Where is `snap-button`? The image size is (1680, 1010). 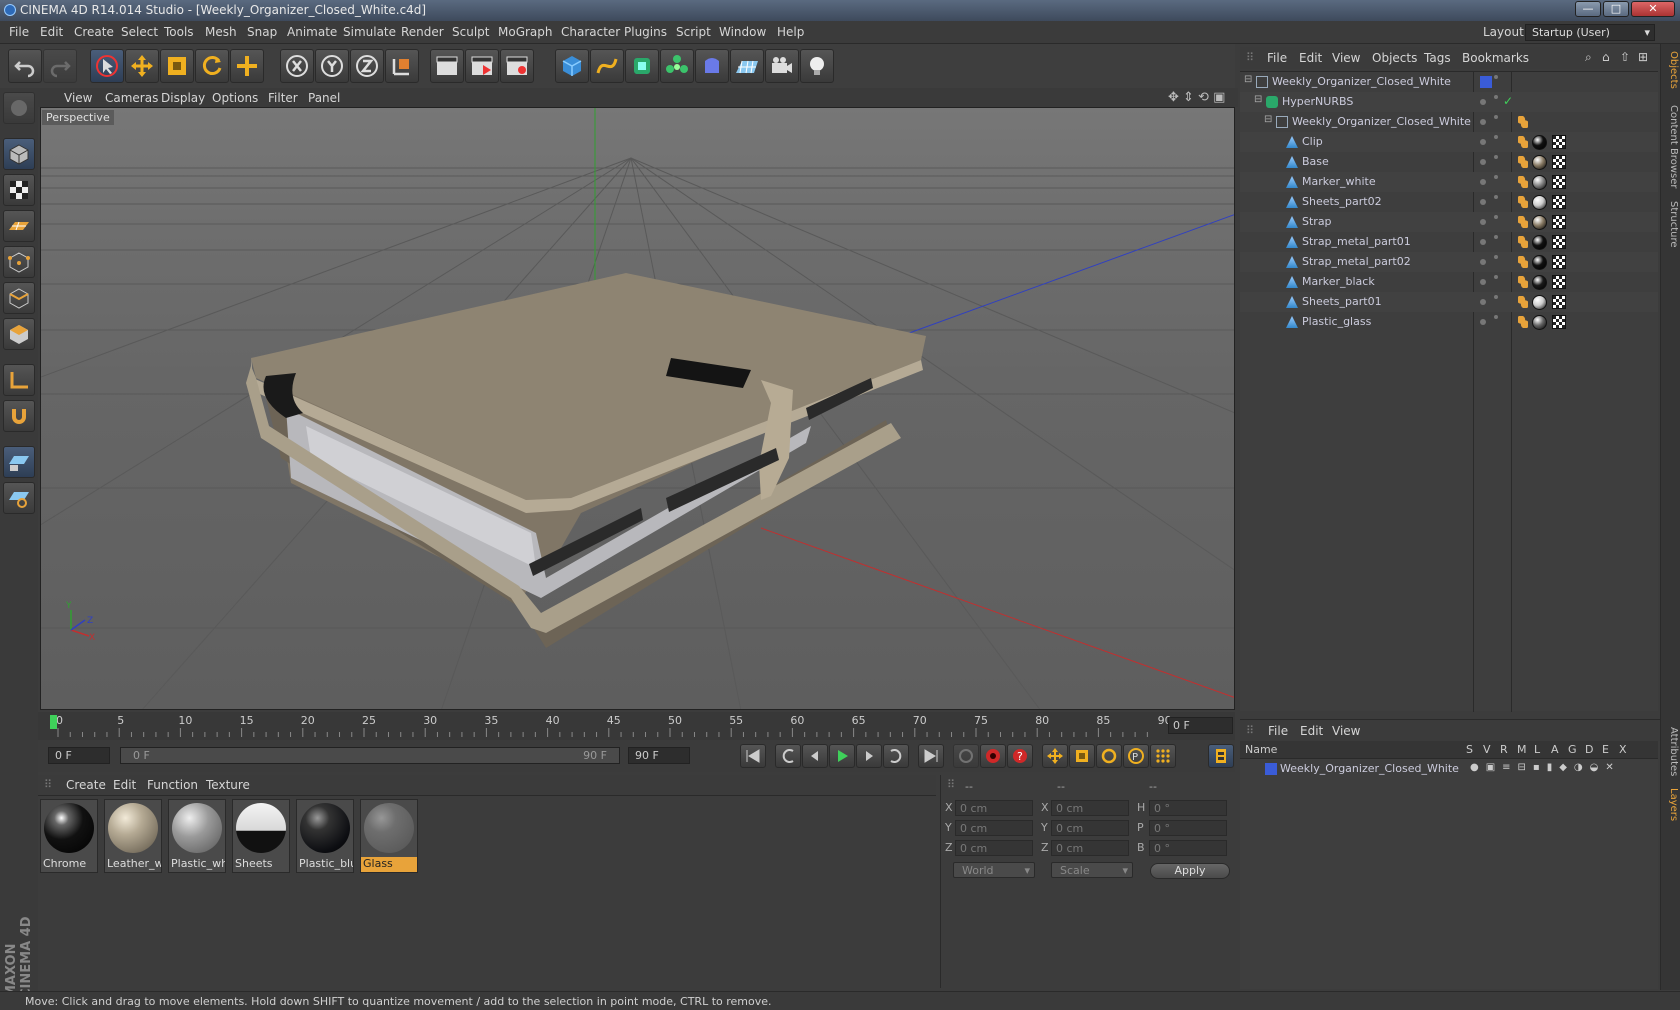
snap-button is located at coordinates (19, 416).